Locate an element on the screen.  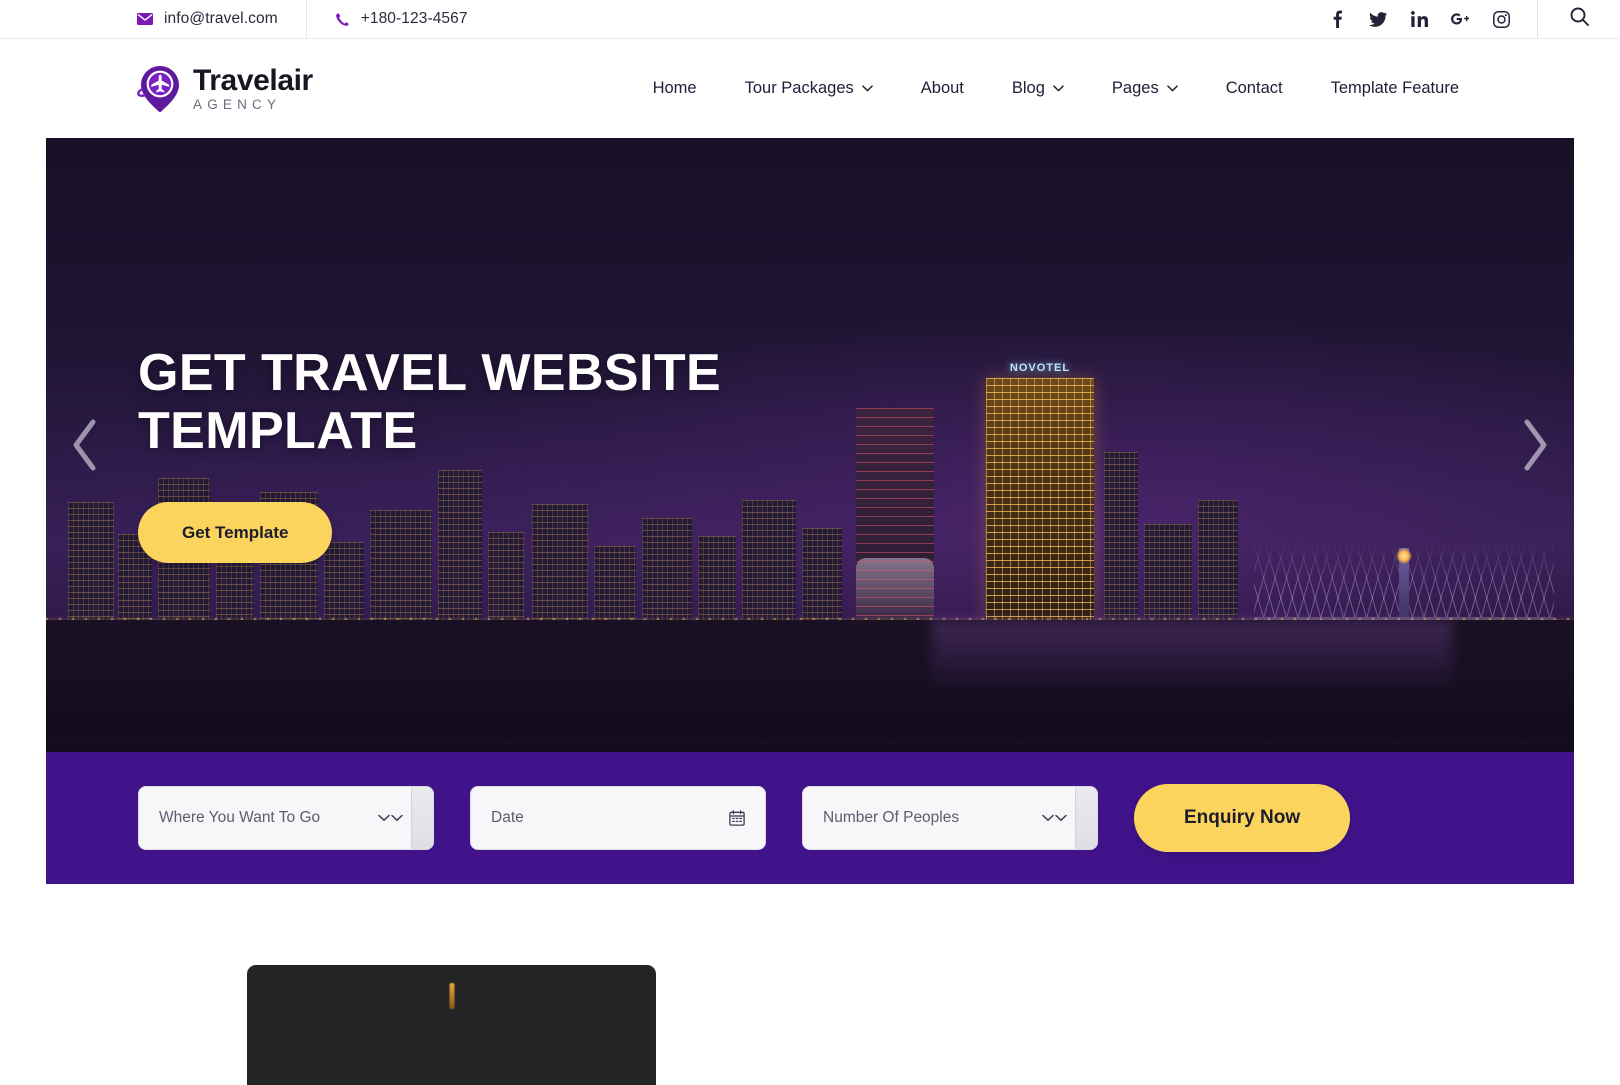
top-bar-contact-group: info@travel.com +180-123-4567 is located at coordinates (315, 19).